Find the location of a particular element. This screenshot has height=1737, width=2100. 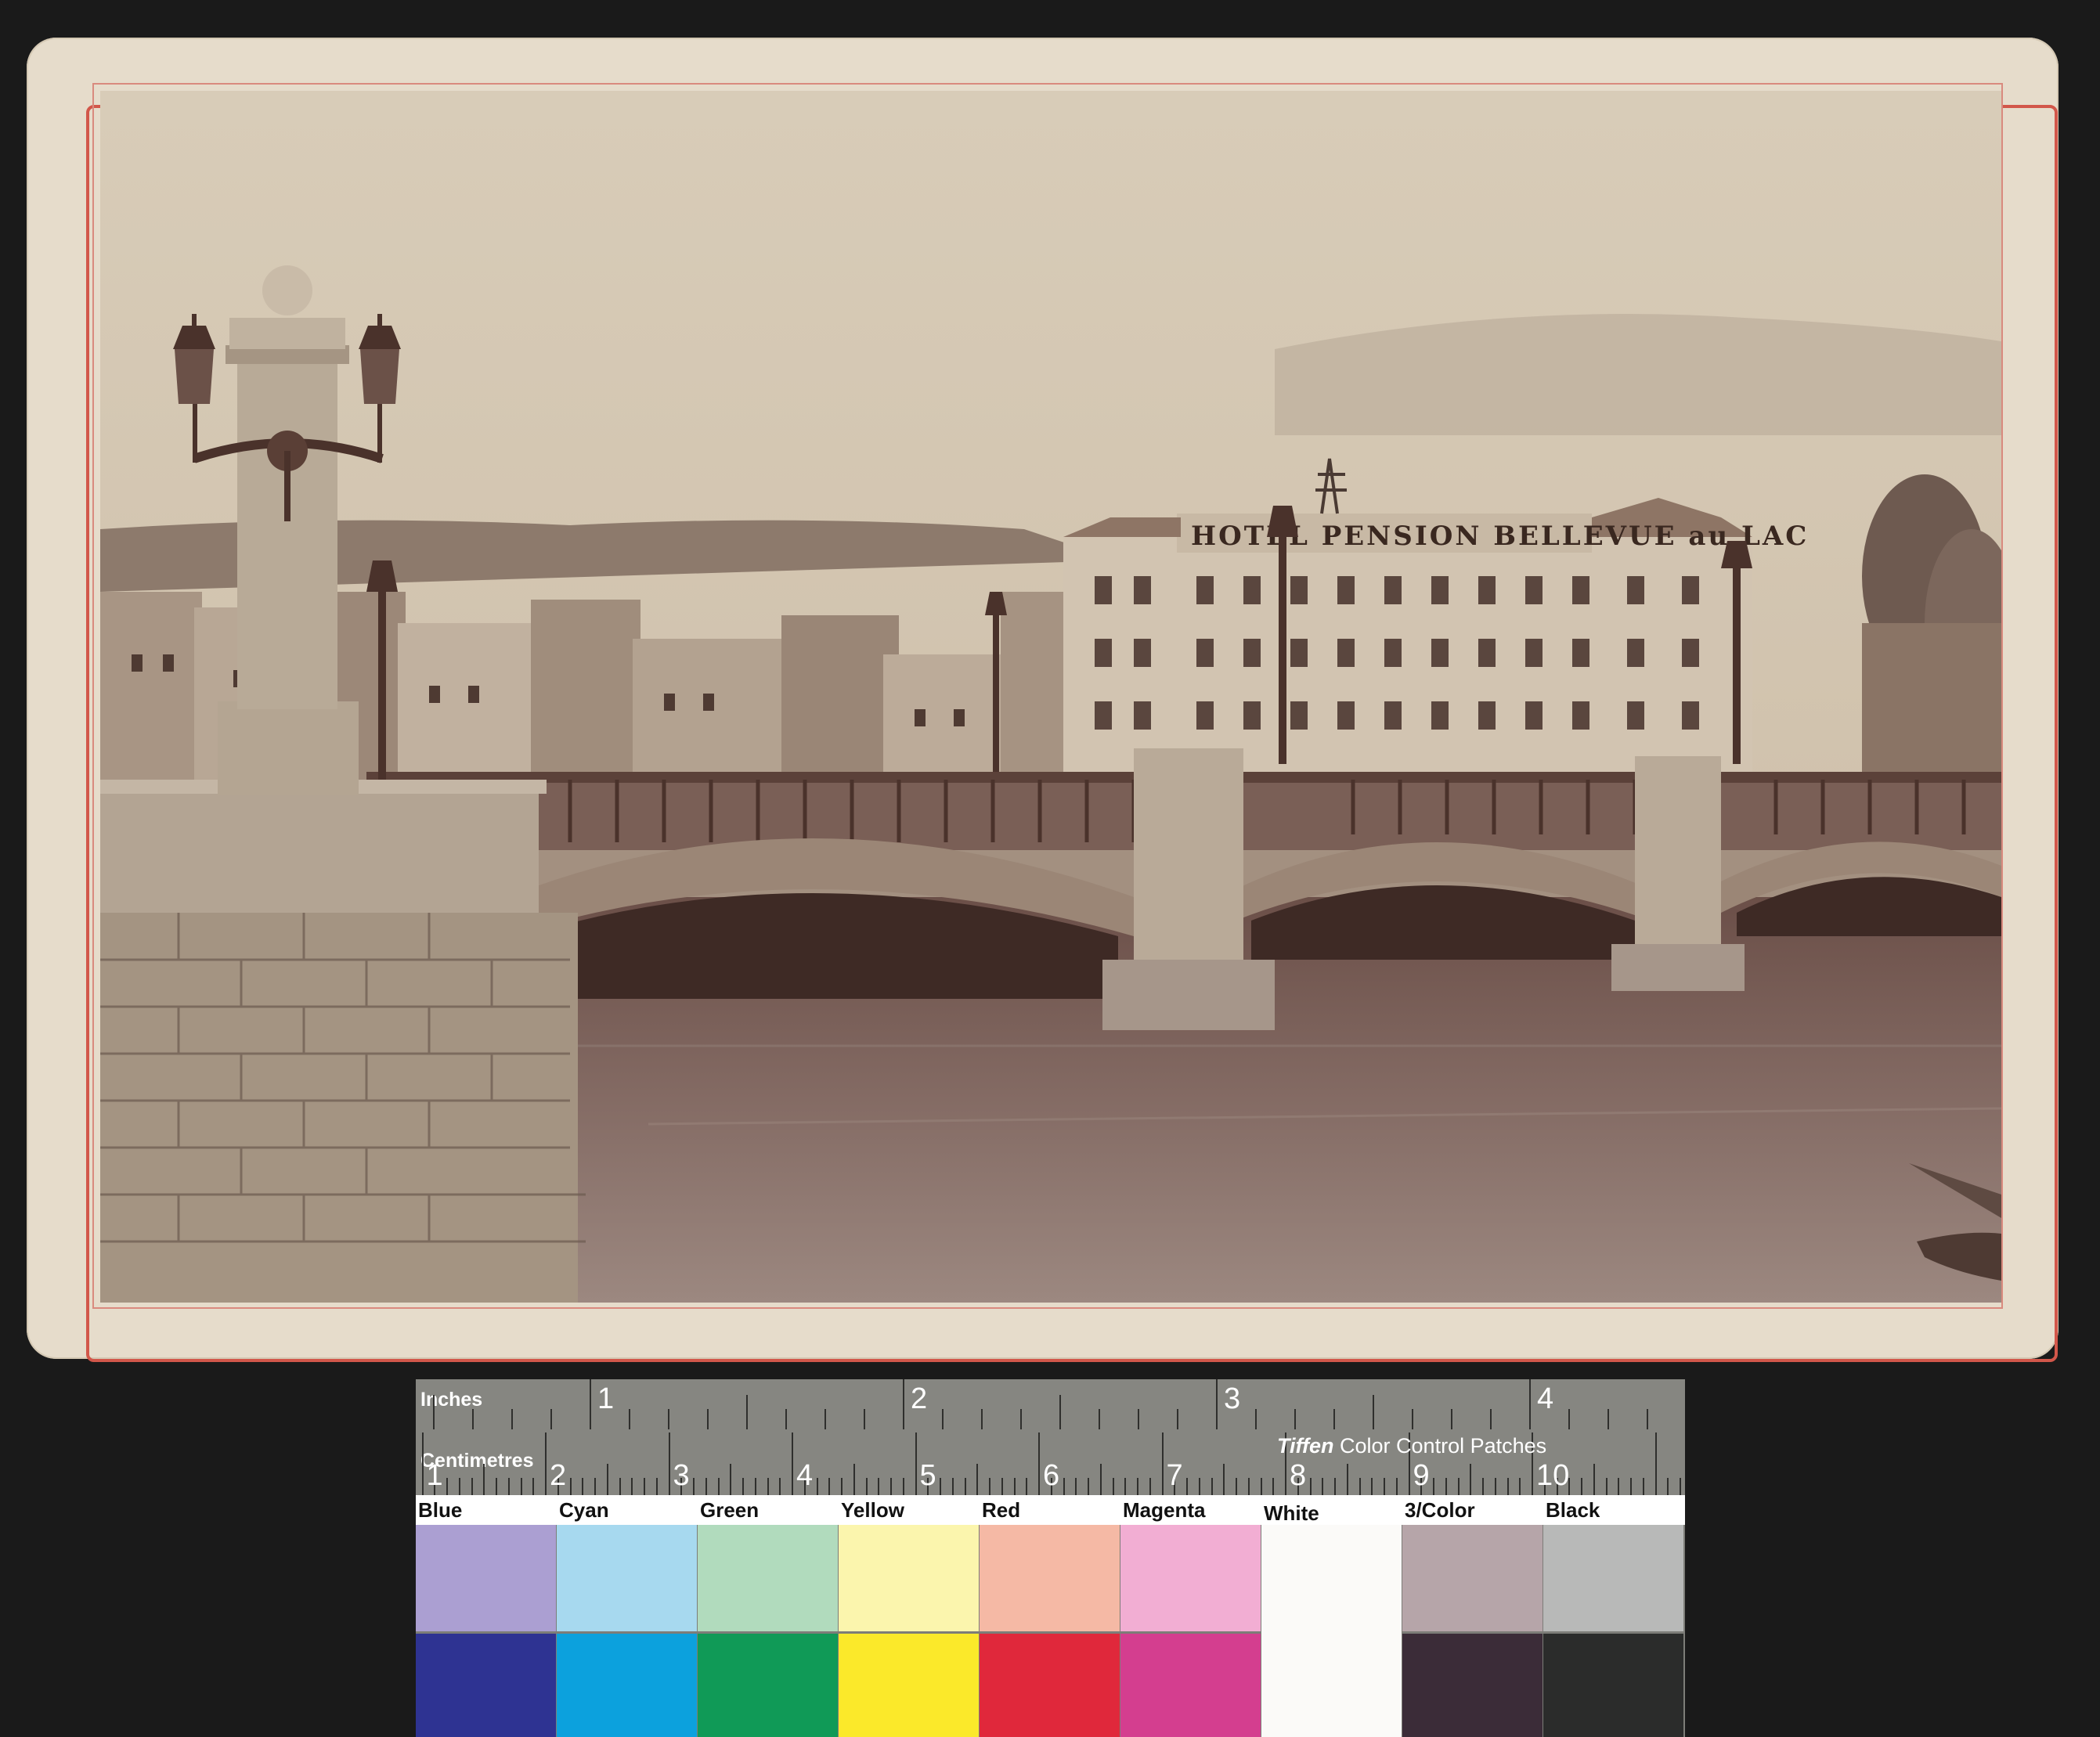

patch-dark-red is located at coordinates (1050, 1685).